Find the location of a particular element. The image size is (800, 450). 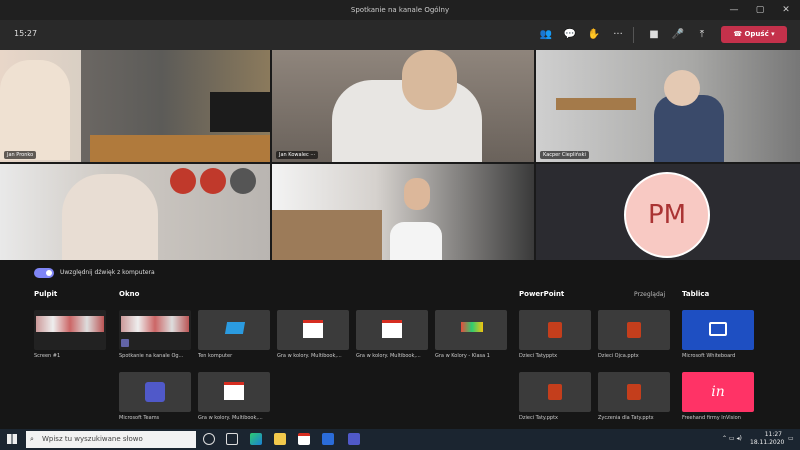

window-title: Spotkanie na kanale Ogólny is located at coordinates (400, 10).